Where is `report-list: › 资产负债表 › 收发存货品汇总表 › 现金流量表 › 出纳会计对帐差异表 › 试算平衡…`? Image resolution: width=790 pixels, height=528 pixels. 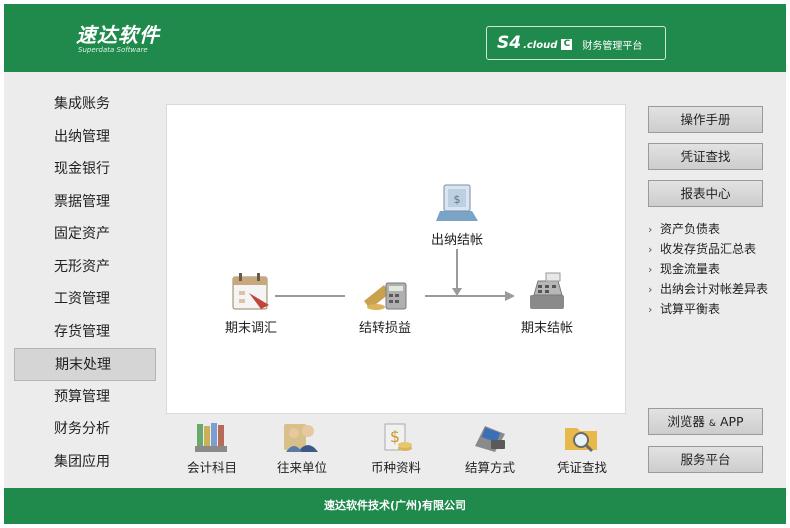
report-list: › 资产负债表 › 收发存货品汇总表 › 现金流量表 › 出纳会计对帐差异表 › 试算平衡… is located at coordinates (718, 269).